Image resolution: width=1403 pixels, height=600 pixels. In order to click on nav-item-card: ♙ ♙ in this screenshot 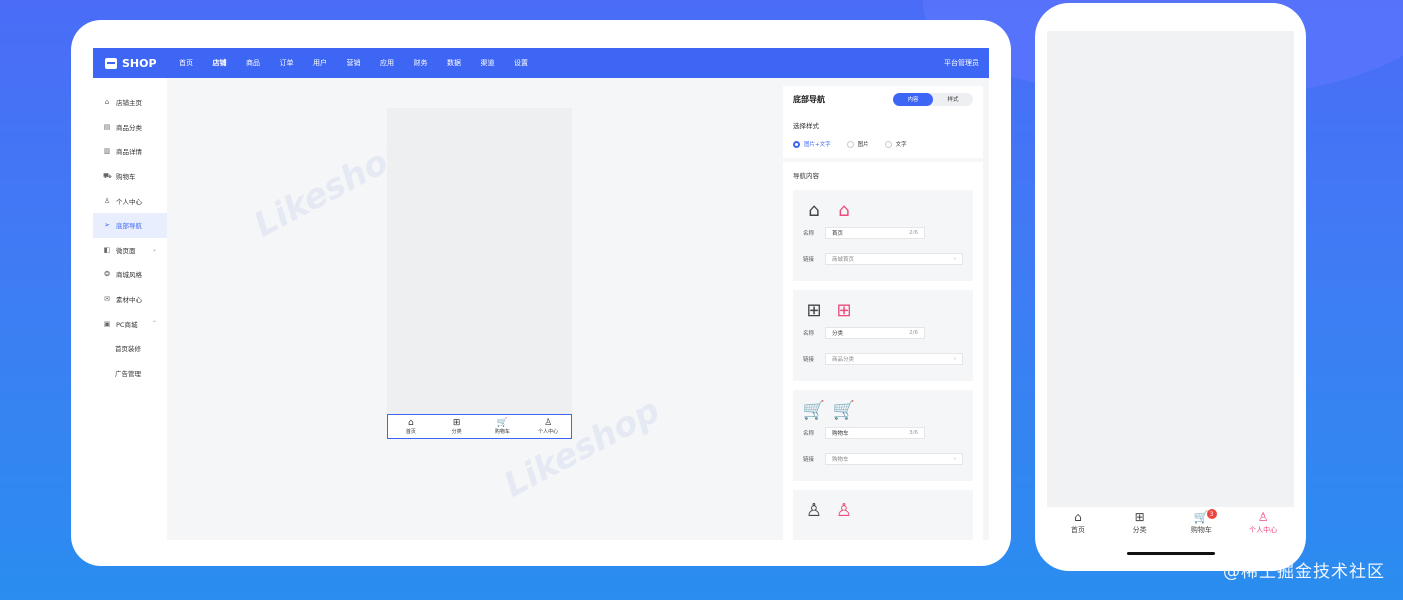, I will do `click(883, 515)`.